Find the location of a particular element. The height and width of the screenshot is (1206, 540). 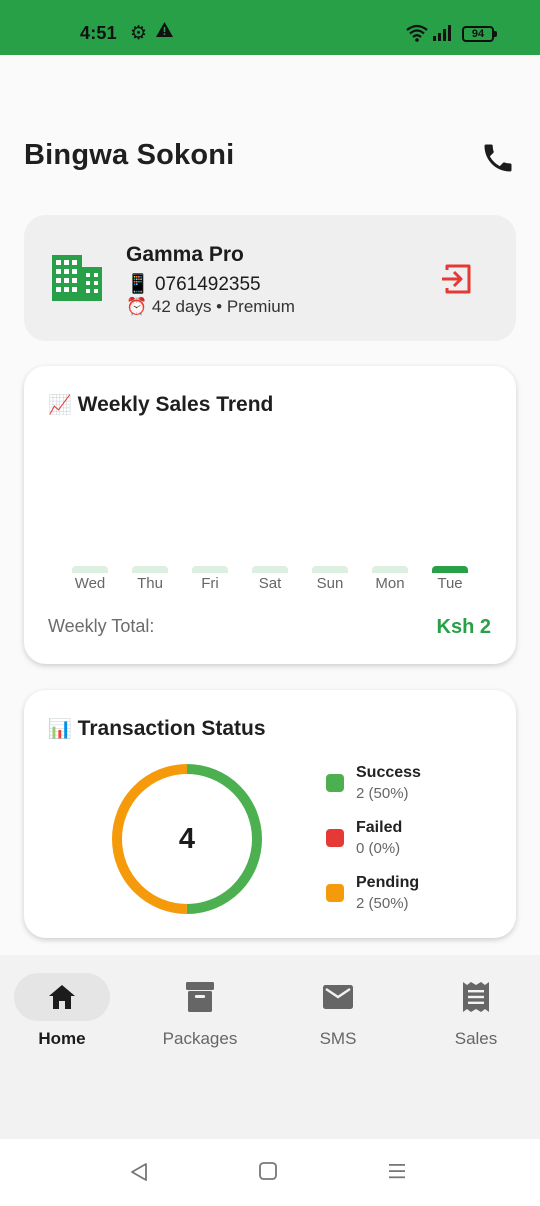

sales-day-label: Sat is located at coordinates (270, 583).